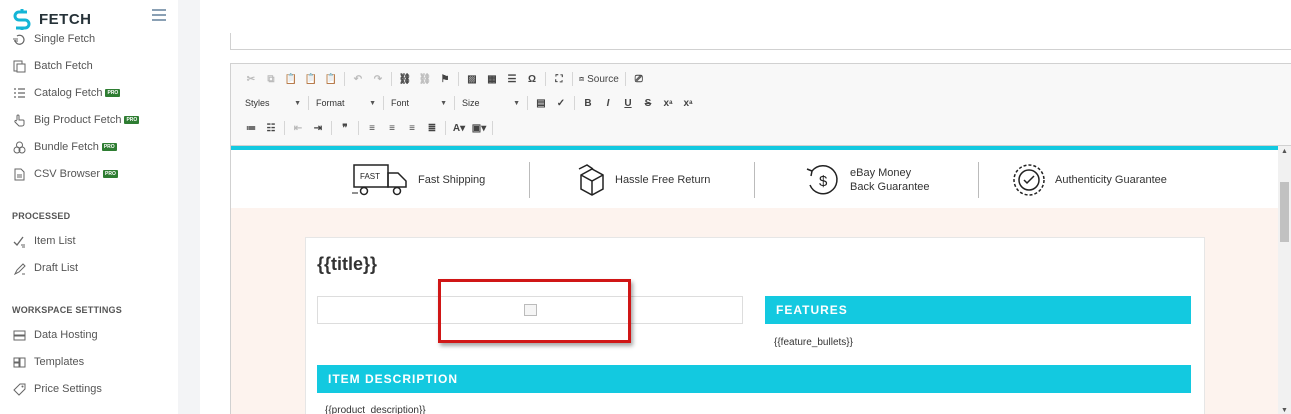 The image size is (1291, 414). I want to click on bulleted-list-icon: ☷, so click(271, 128).